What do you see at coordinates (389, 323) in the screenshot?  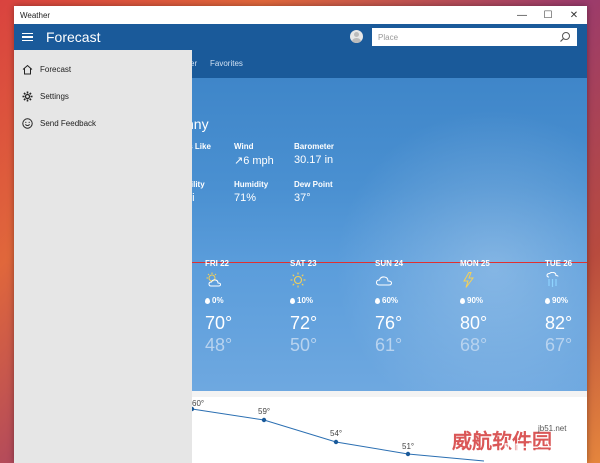 I see `forecast-high: 76°` at bounding box center [389, 323].